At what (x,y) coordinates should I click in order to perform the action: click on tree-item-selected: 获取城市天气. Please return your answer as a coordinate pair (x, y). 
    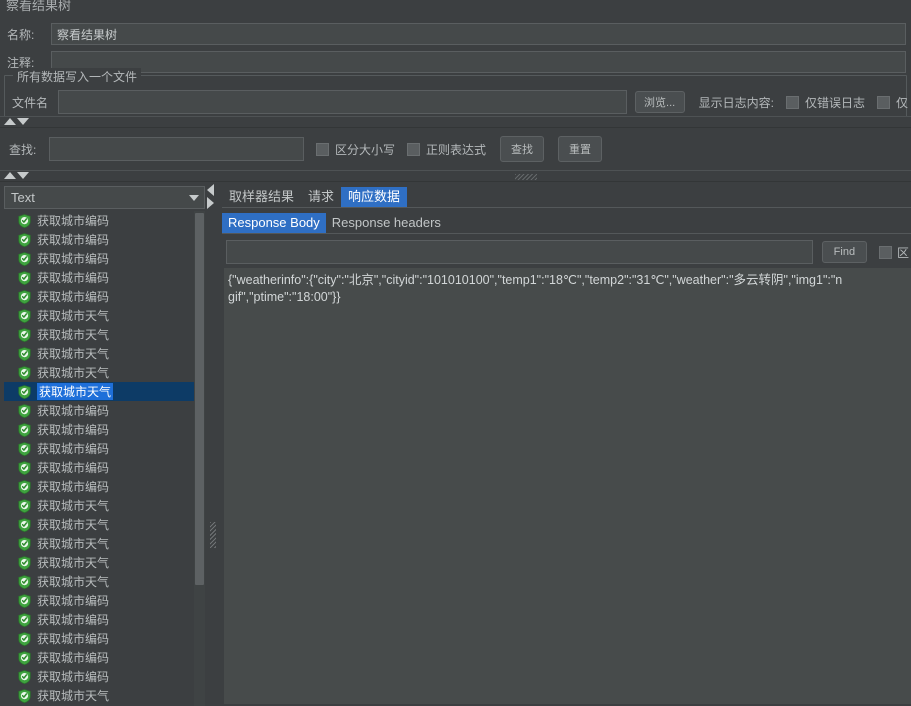
    Looking at the image, I should click on (100, 391).